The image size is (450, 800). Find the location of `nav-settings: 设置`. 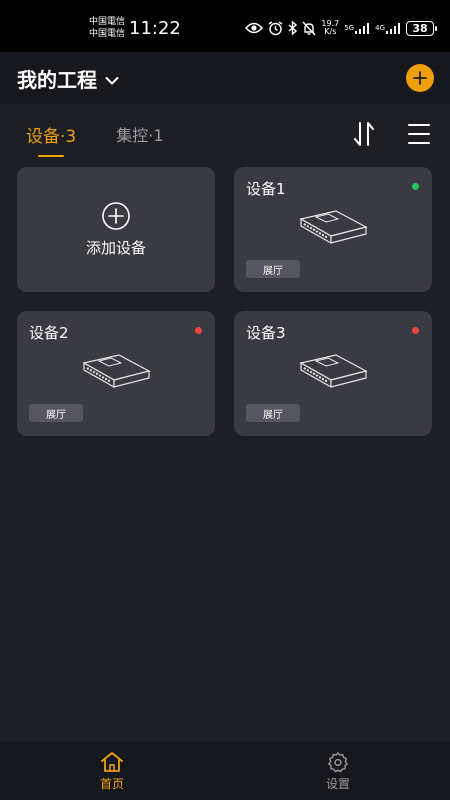

nav-settings: 设置 is located at coordinates (338, 771).